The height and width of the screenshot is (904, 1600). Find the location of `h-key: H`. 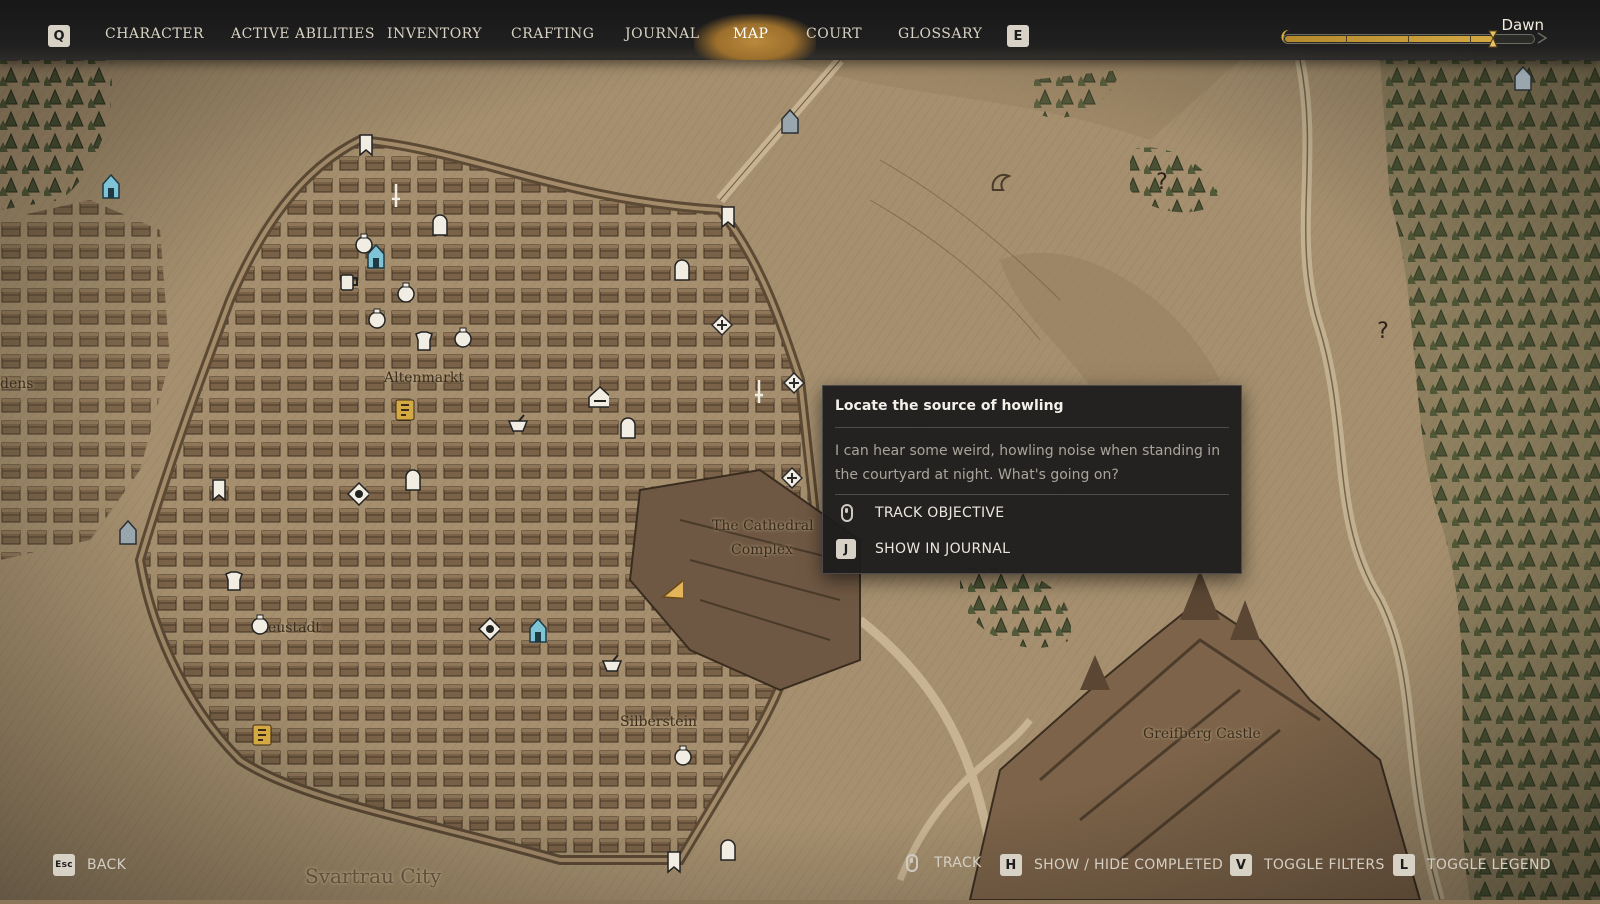

h-key: H is located at coordinates (1011, 865).